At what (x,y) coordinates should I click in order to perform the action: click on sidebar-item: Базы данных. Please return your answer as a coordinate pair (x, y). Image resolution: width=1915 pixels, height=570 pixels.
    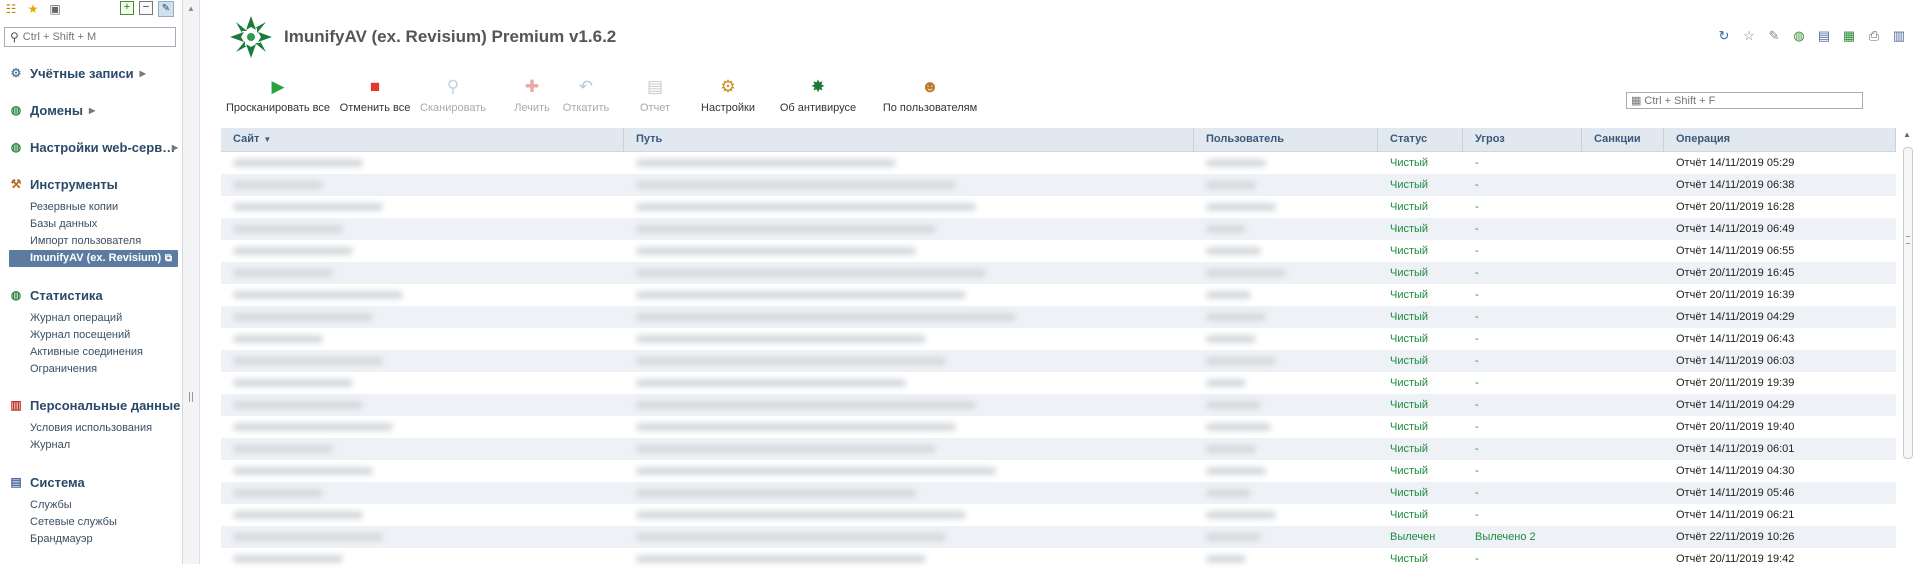
    Looking at the image, I should click on (91, 224).